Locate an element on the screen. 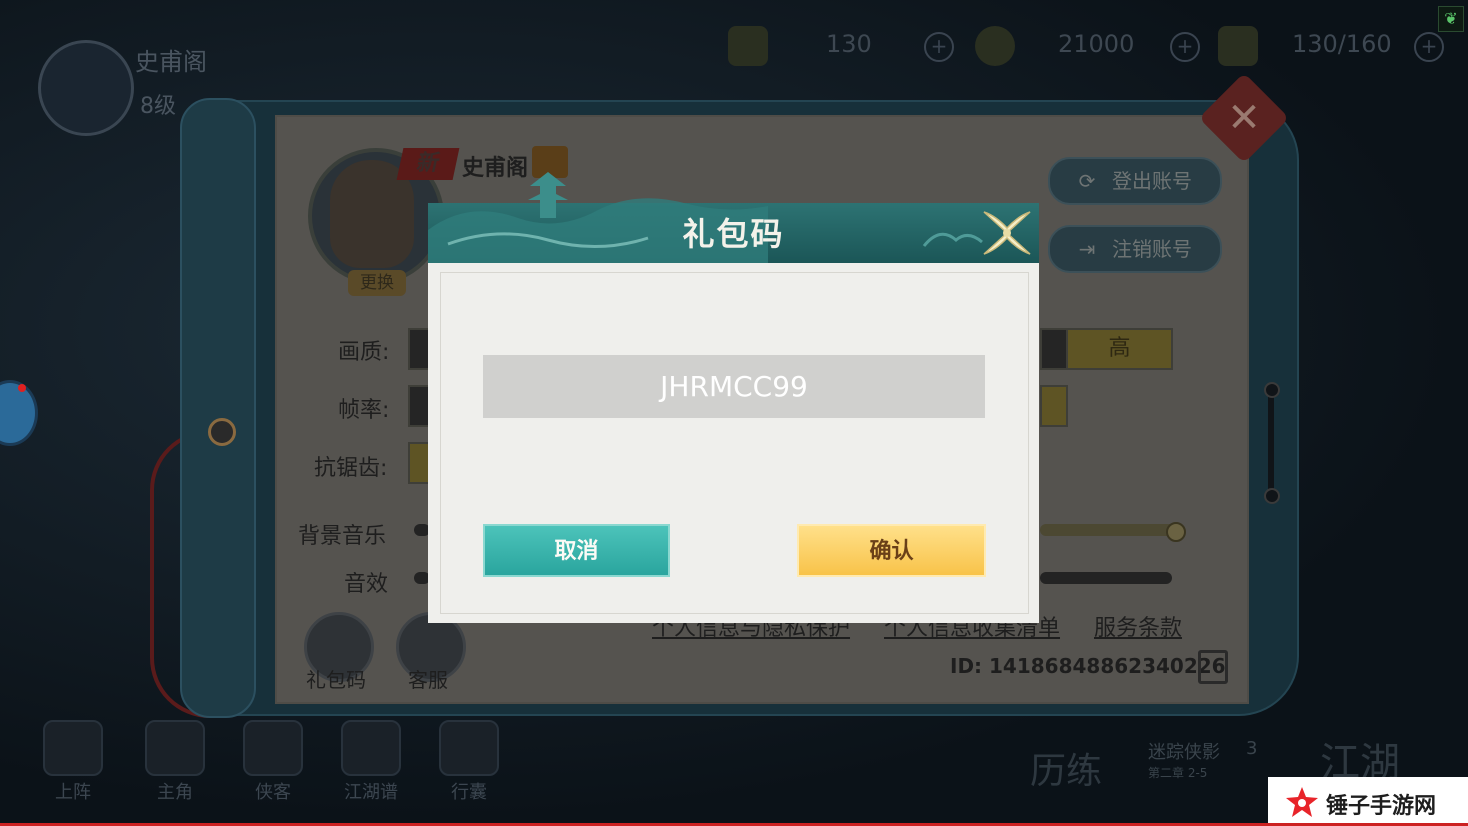 This screenshot has height=826, width=1468. add-coins-button: + is located at coordinates (1185, 47).